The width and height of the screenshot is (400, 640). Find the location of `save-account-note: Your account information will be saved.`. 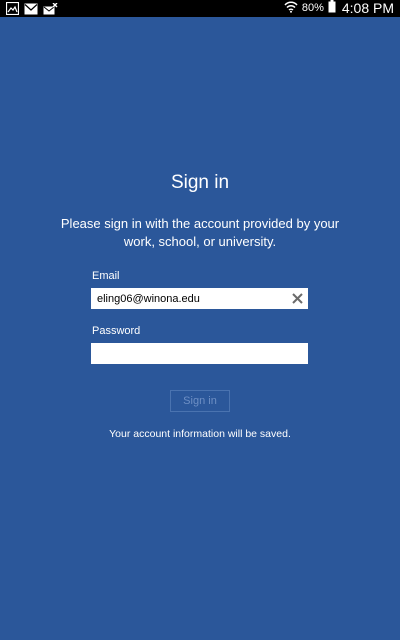

save-account-note: Your account information will be saved. is located at coordinates (200, 434).